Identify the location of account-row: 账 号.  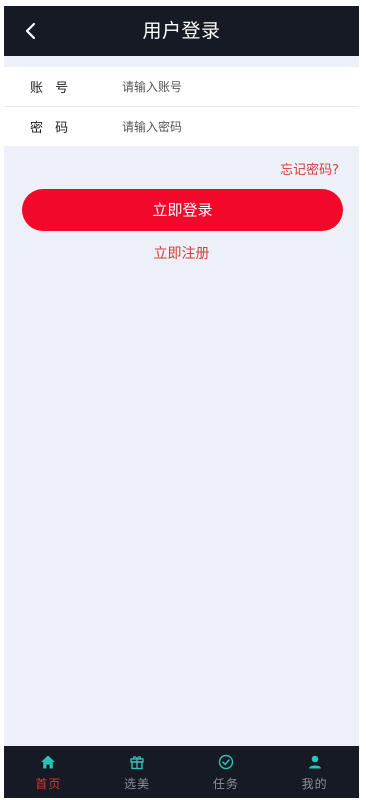
(181, 87).